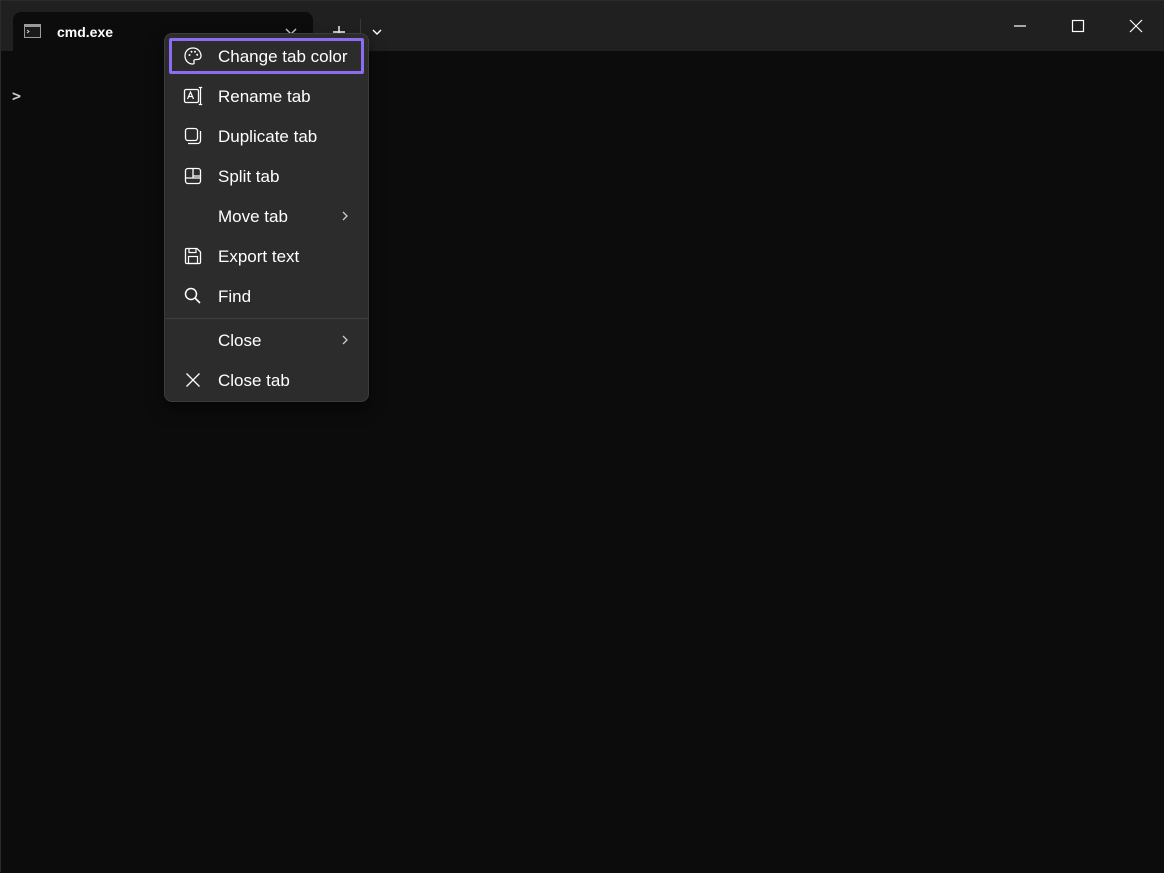 This screenshot has height=873, width=1164. What do you see at coordinates (32, 31) in the screenshot?
I see `terminal-icon` at bounding box center [32, 31].